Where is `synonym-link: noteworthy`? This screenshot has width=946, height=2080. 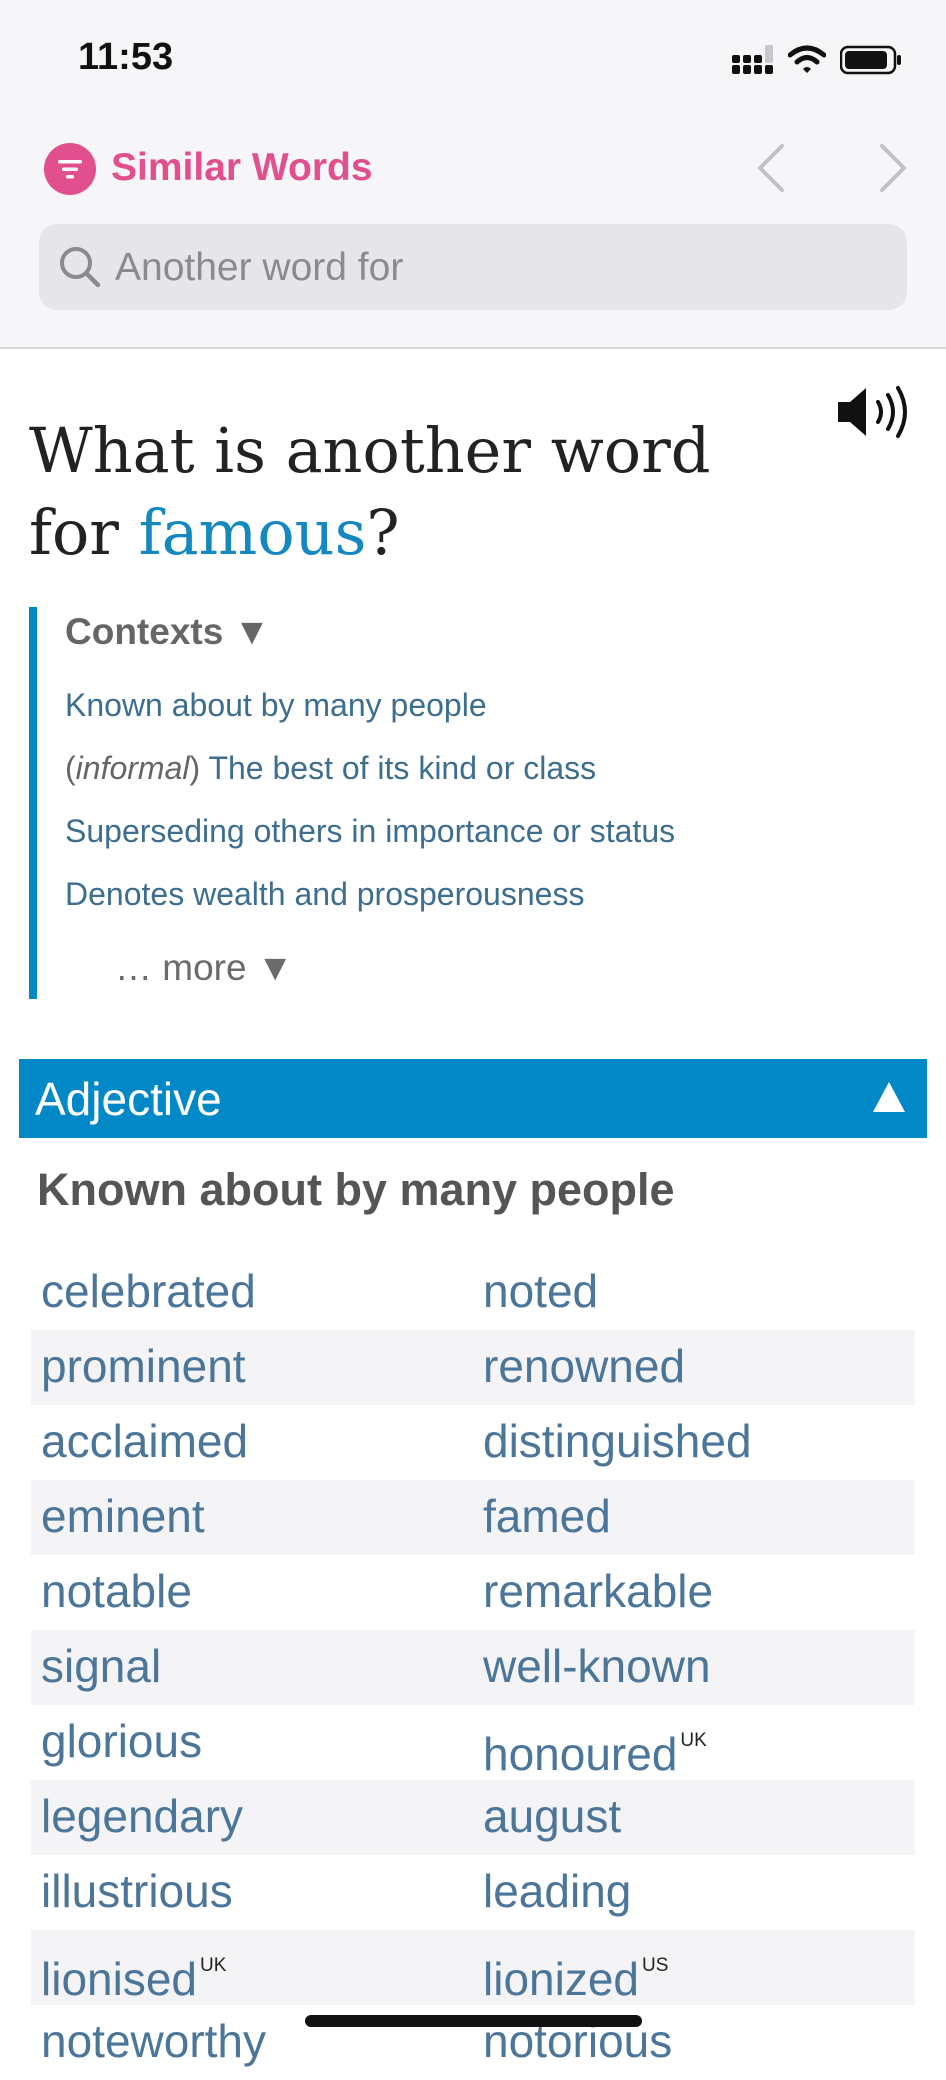
synonym-link: noteworthy is located at coordinates (153, 2041).